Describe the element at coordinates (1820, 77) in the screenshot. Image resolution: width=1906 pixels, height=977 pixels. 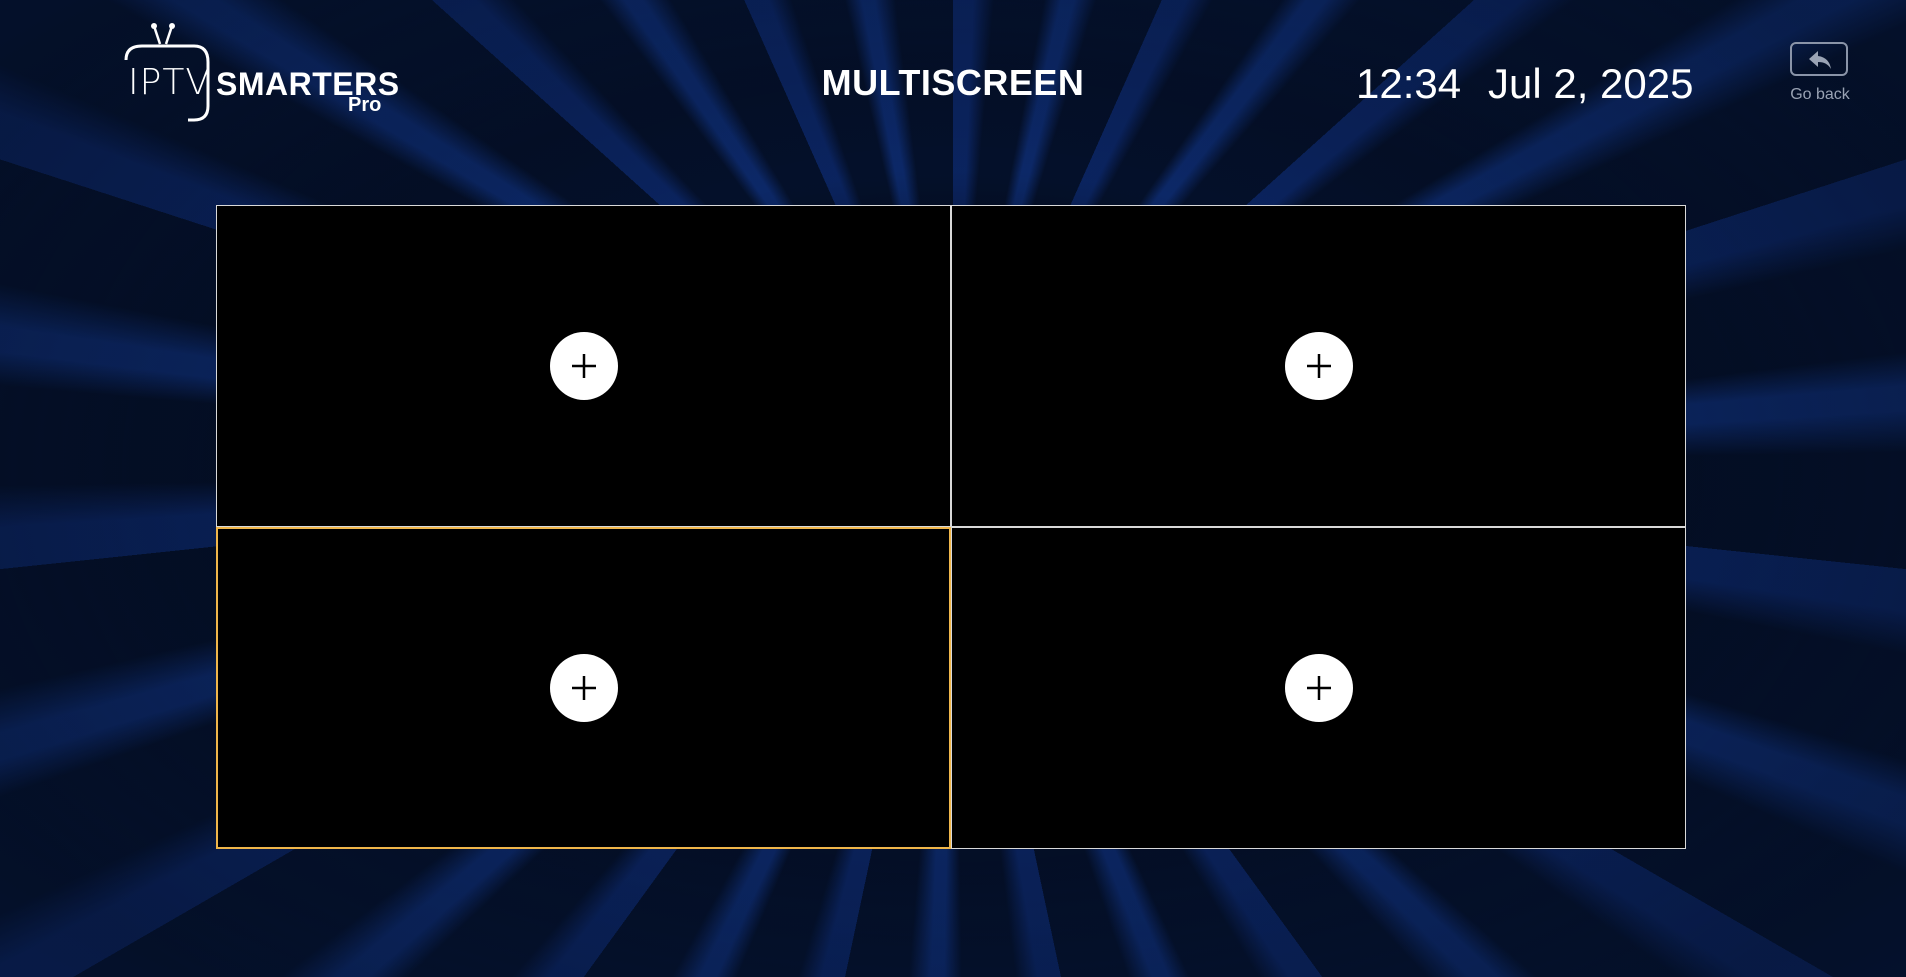
I see `go-back-button: Go back` at that location.